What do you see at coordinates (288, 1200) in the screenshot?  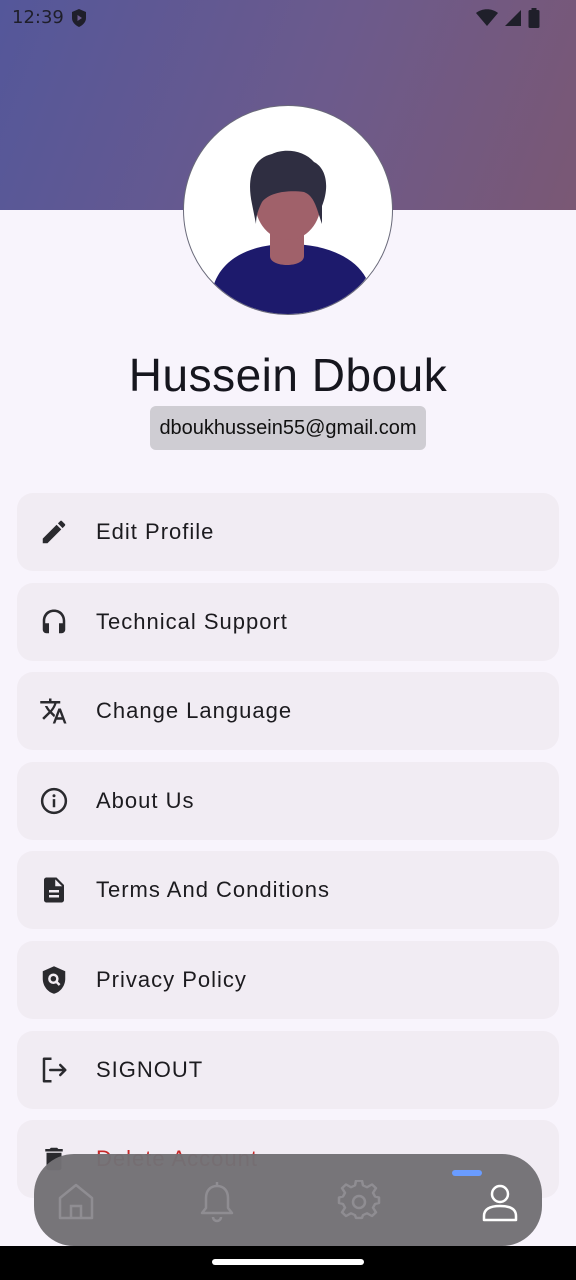 I see `bottom-navigation` at bounding box center [288, 1200].